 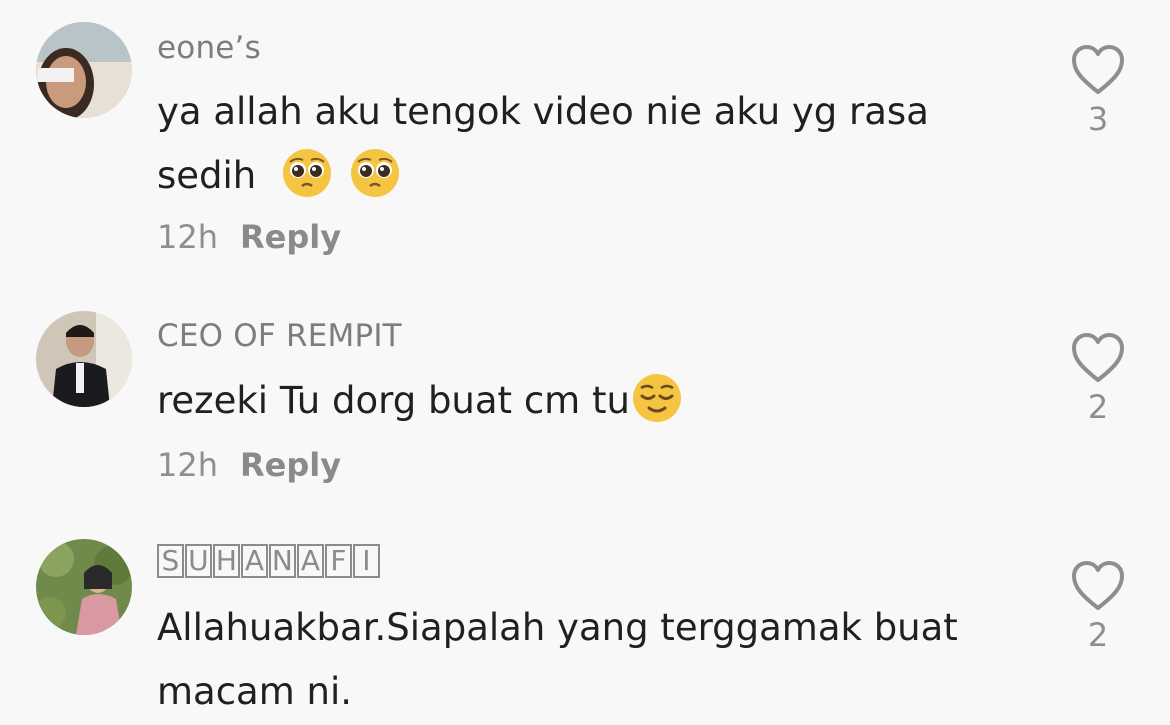 I want to click on comment-username: eone’s, so click(x=209, y=48).